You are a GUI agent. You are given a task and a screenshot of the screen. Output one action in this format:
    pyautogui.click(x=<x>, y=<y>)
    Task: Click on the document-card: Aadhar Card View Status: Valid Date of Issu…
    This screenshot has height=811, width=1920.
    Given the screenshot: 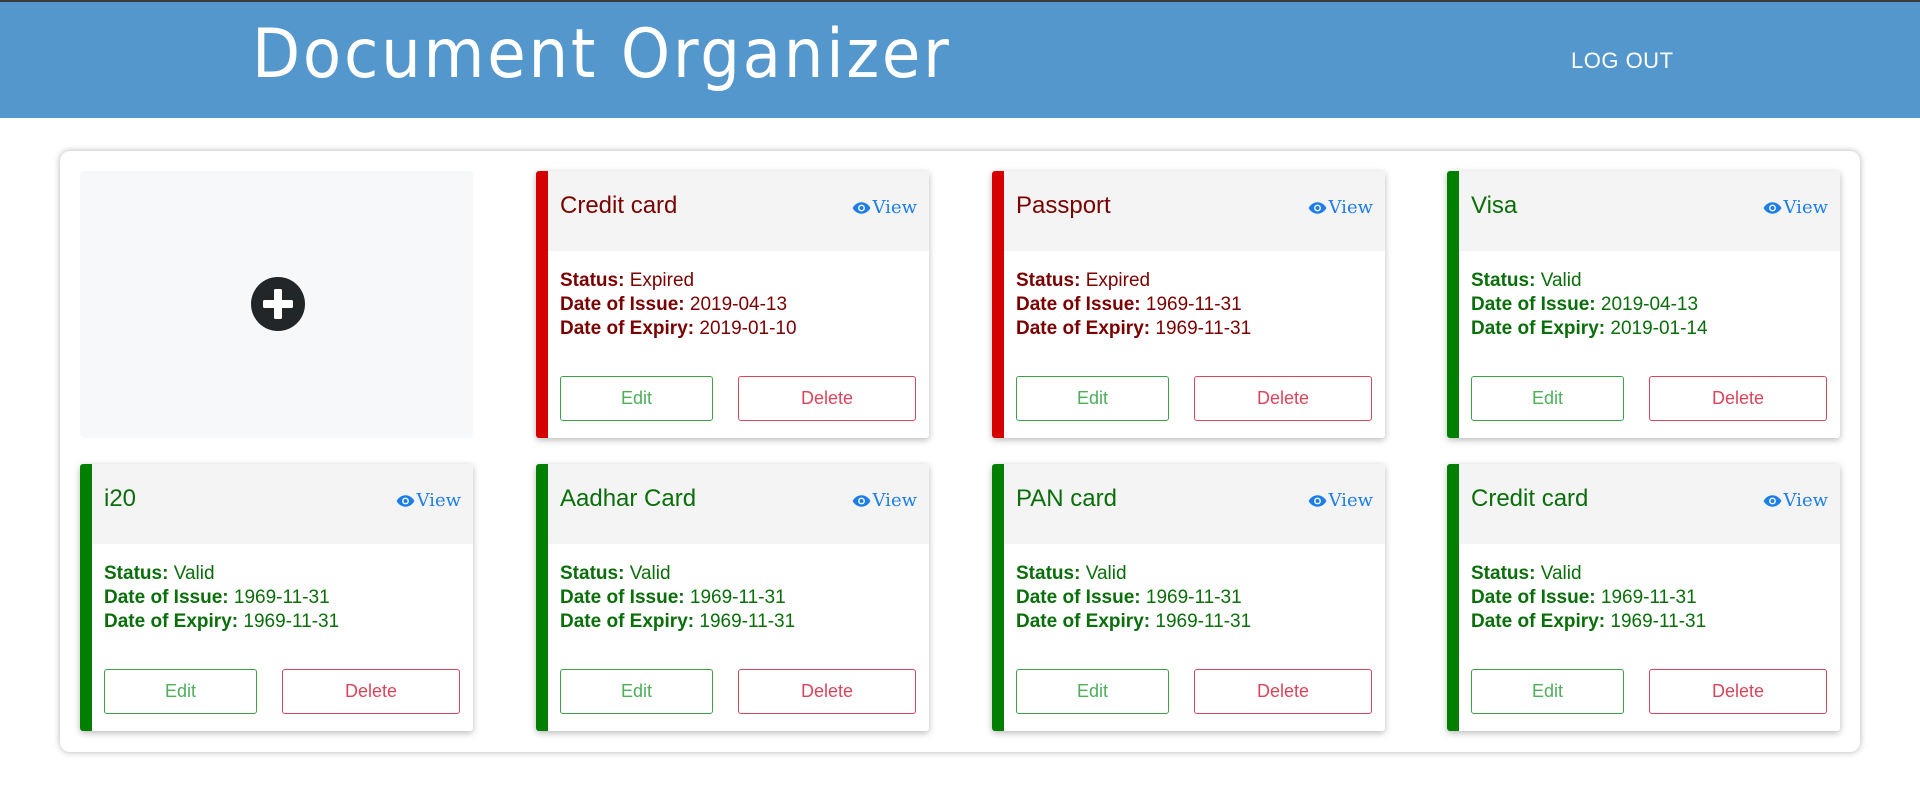 What is the action you would take?
    pyautogui.click(x=732, y=597)
    